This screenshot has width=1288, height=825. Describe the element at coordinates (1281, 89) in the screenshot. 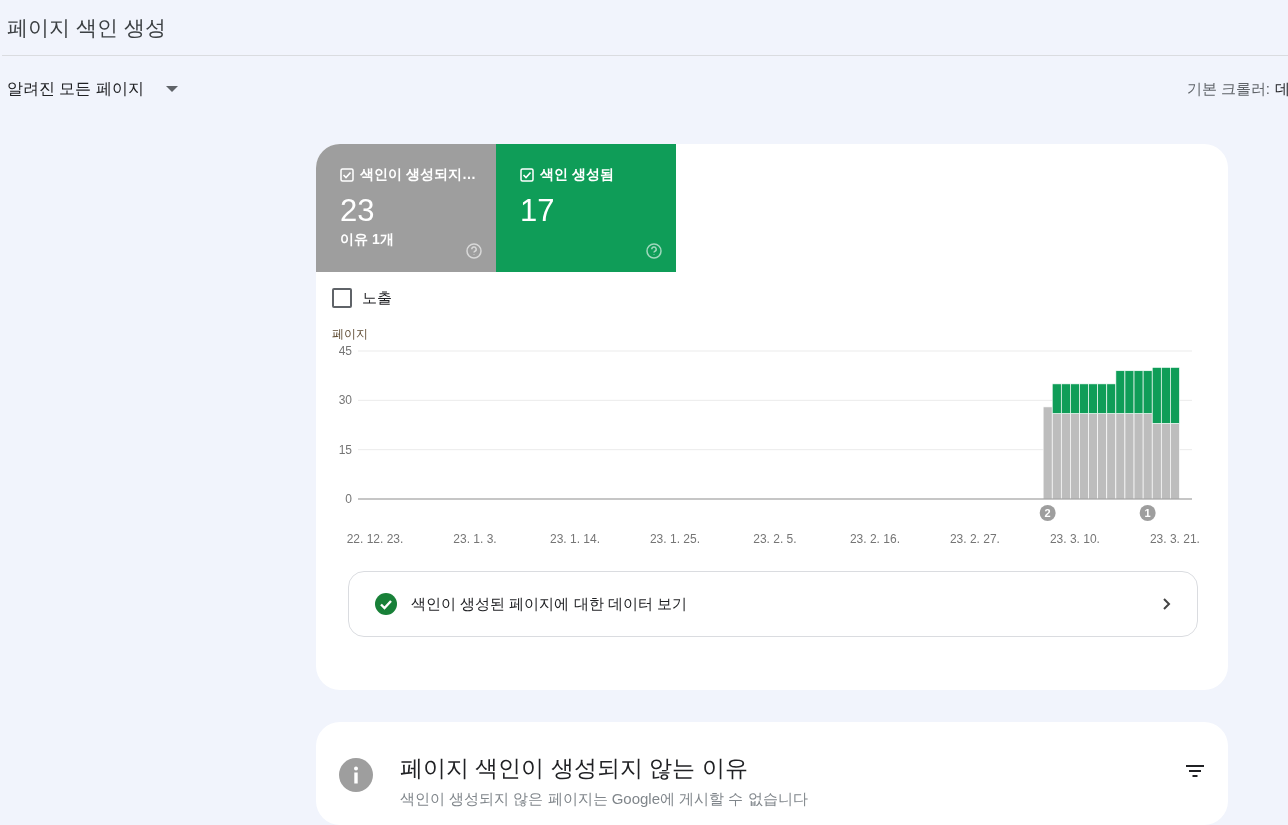

I see `crawler-value: 데` at that location.